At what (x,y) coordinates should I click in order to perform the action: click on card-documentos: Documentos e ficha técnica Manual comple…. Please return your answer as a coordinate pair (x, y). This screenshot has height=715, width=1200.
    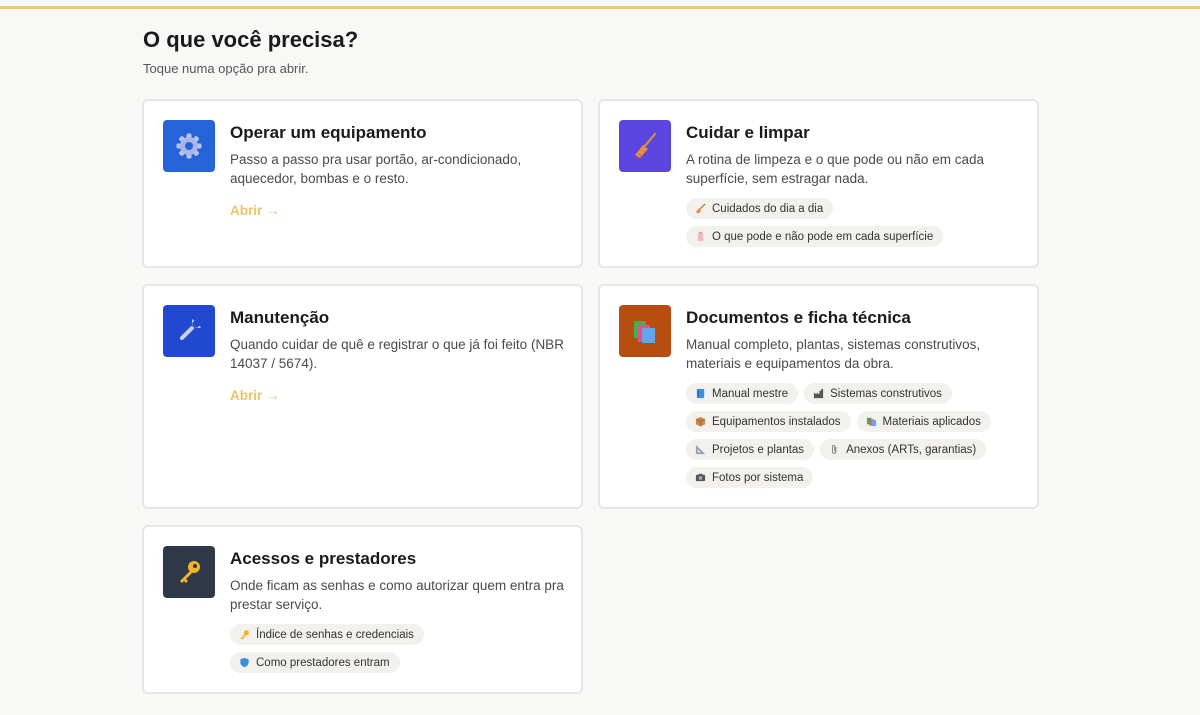
    Looking at the image, I should click on (818, 396).